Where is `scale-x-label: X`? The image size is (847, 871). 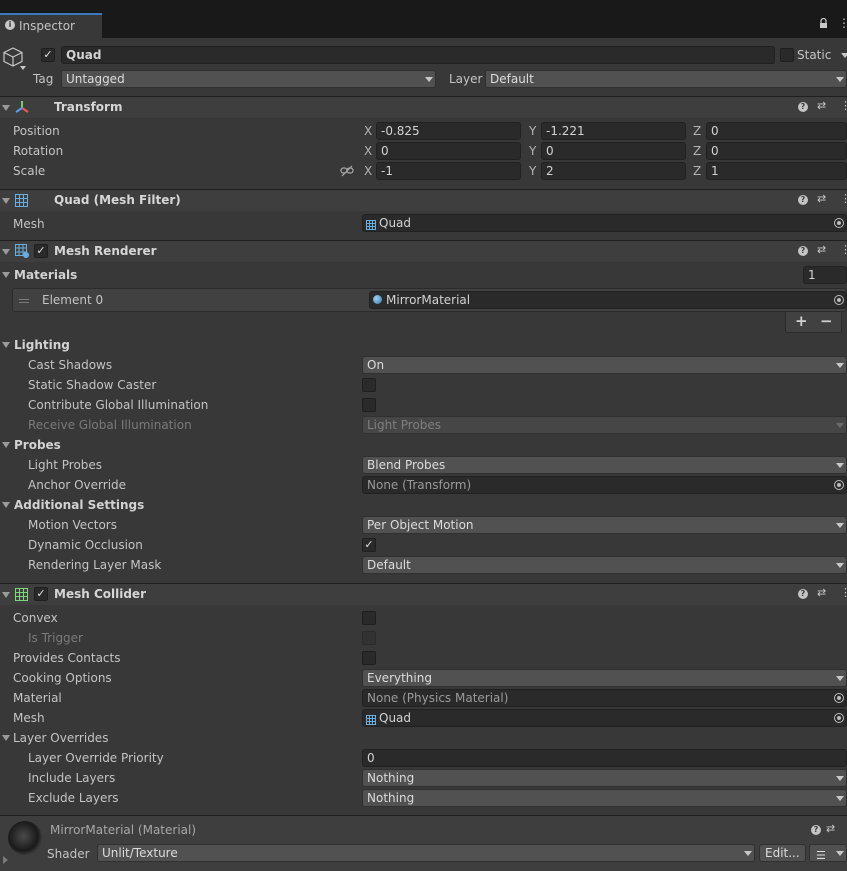 scale-x-label: X is located at coordinates (368, 171).